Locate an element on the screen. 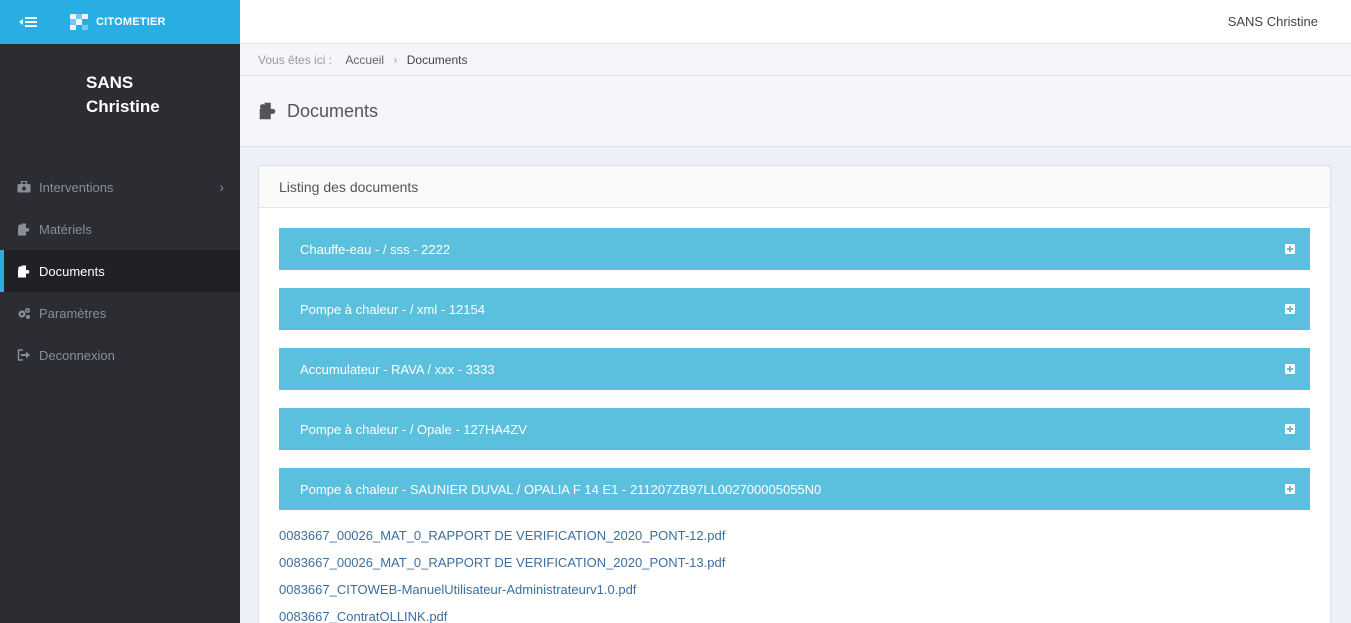 The image size is (1351, 623). menu-collapse-icon is located at coordinates (28, 22).